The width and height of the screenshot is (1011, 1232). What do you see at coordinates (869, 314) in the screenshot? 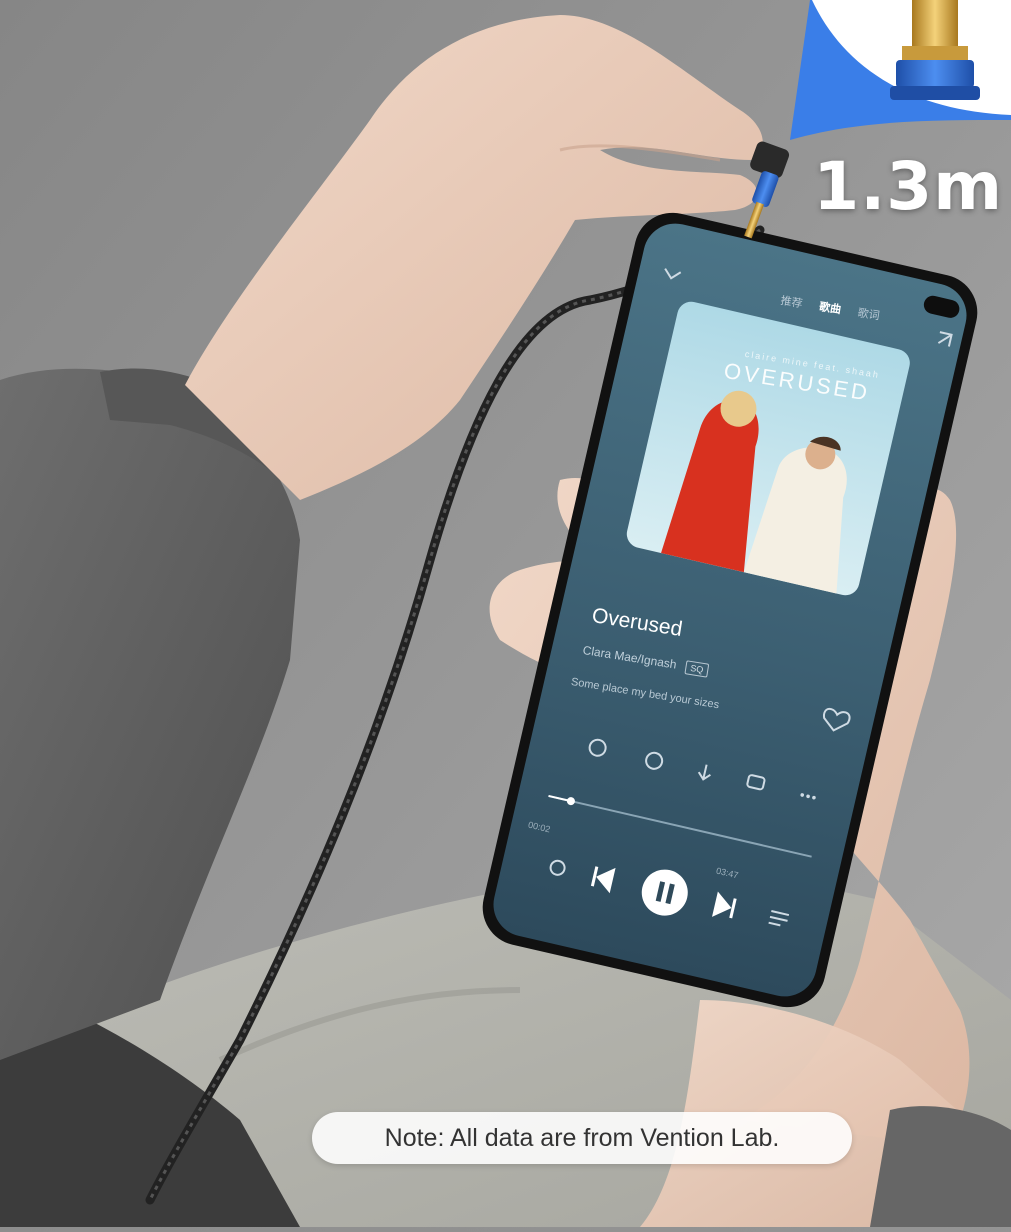
I see `tab-lyrics: 歌词` at bounding box center [869, 314].